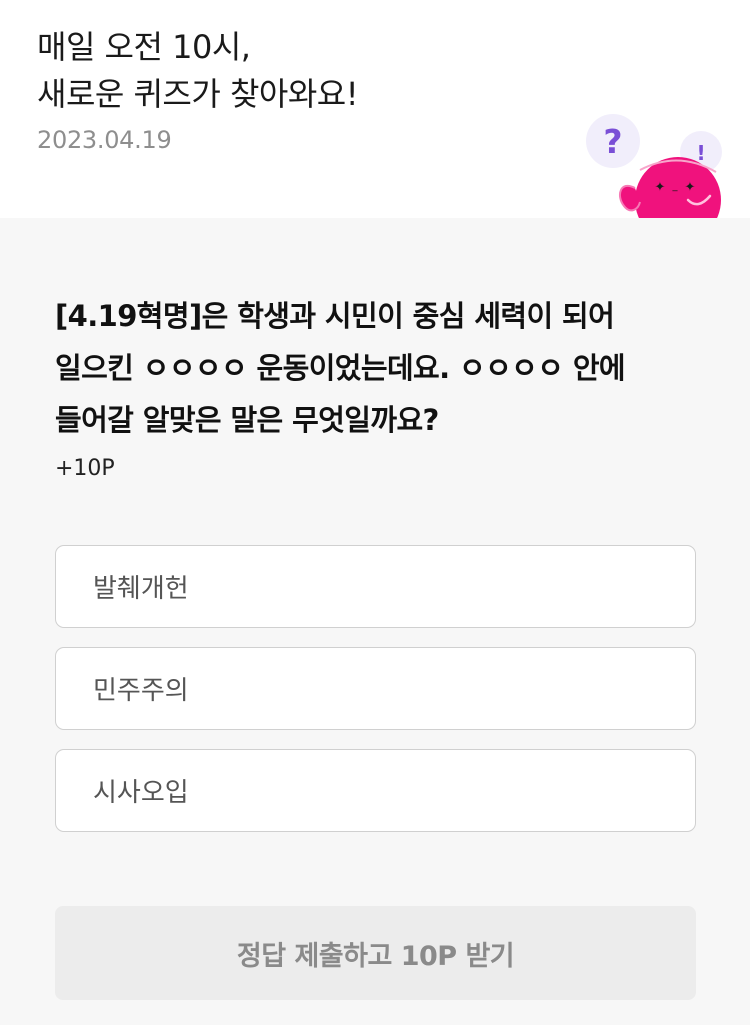 This screenshot has width=750, height=1025. What do you see at coordinates (144, 47) in the screenshot?
I see `headline-line-1: 매일 오전 10시,` at bounding box center [144, 47].